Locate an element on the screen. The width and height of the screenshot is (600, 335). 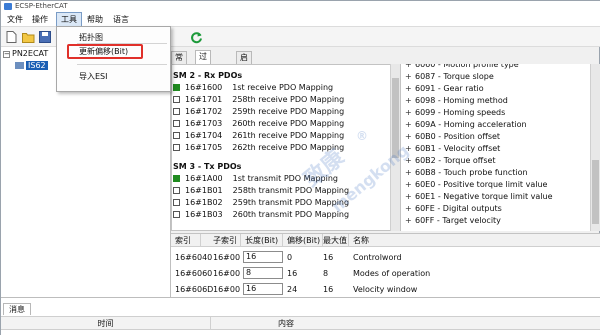
tools-dropdown-menu: 拓扑图 更新偏移(Bit) 导入ESI is located at coordinates (113, 59).